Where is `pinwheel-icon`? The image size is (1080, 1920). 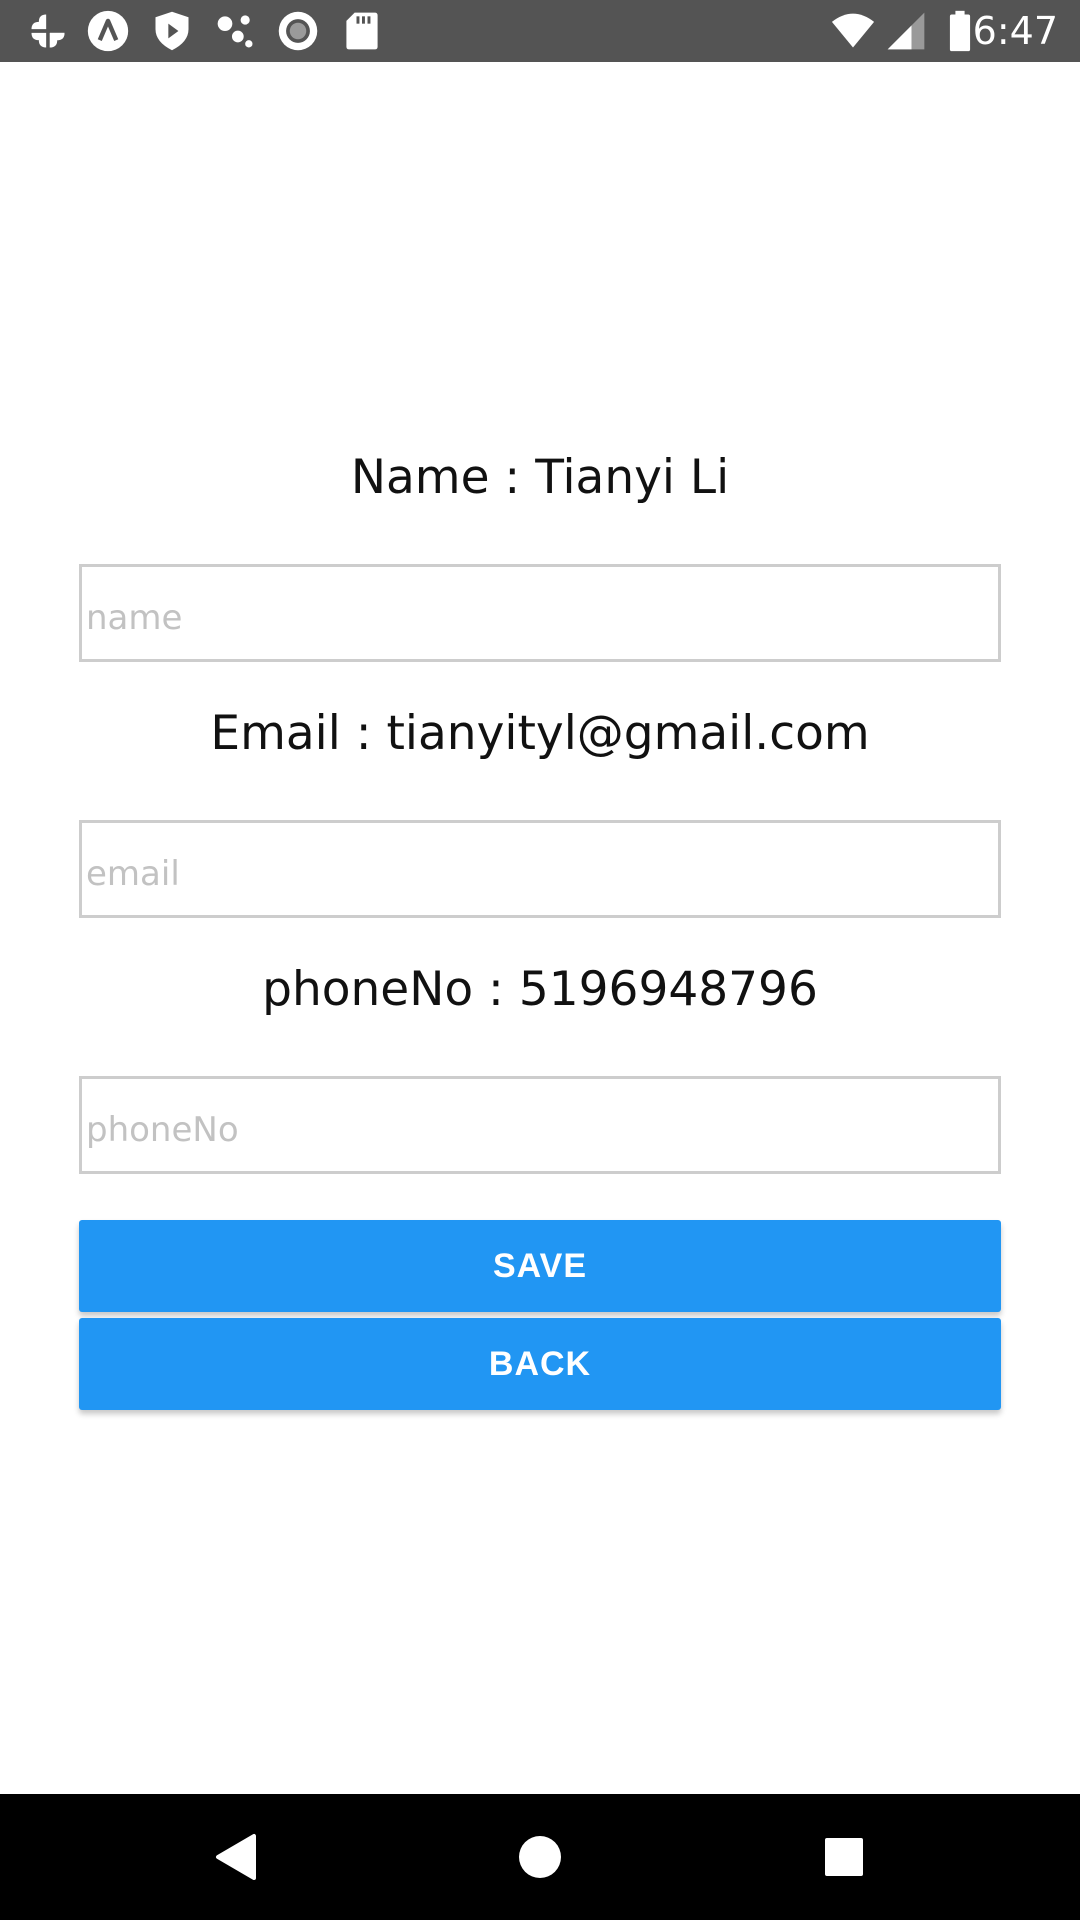
pinwheel-icon is located at coordinates (48, 31).